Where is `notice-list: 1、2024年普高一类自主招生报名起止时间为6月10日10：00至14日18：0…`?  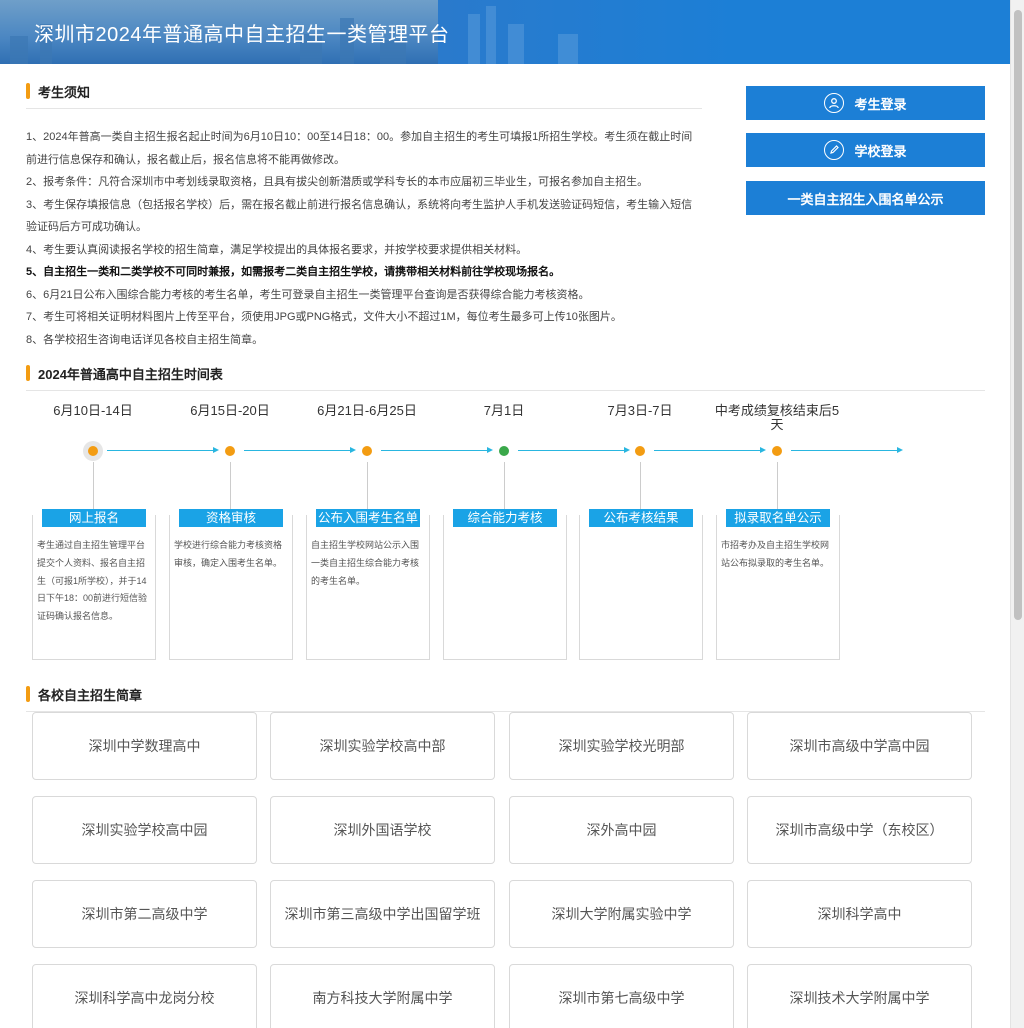
notice-list: 1、2024年普高一类自主招生报名起止时间为6月10日10：00至14日18：0… is located at coordinates (362, 238).